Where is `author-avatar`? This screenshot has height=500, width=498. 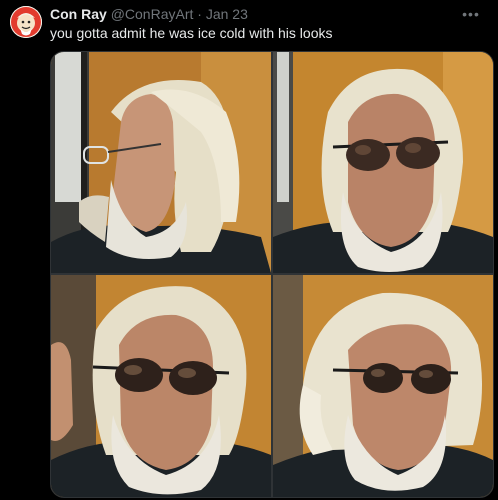 author-avatar is located at coordinates (26, 22).